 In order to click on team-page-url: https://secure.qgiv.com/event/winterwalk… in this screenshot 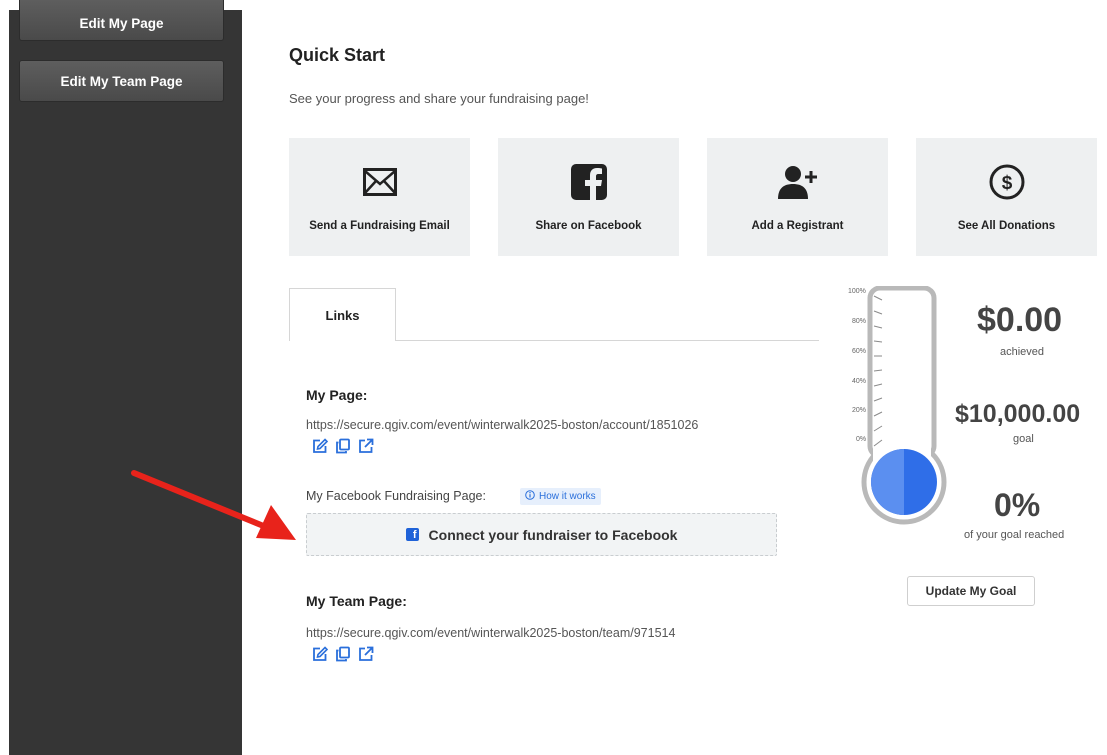, I will do `click(491, 633)`.